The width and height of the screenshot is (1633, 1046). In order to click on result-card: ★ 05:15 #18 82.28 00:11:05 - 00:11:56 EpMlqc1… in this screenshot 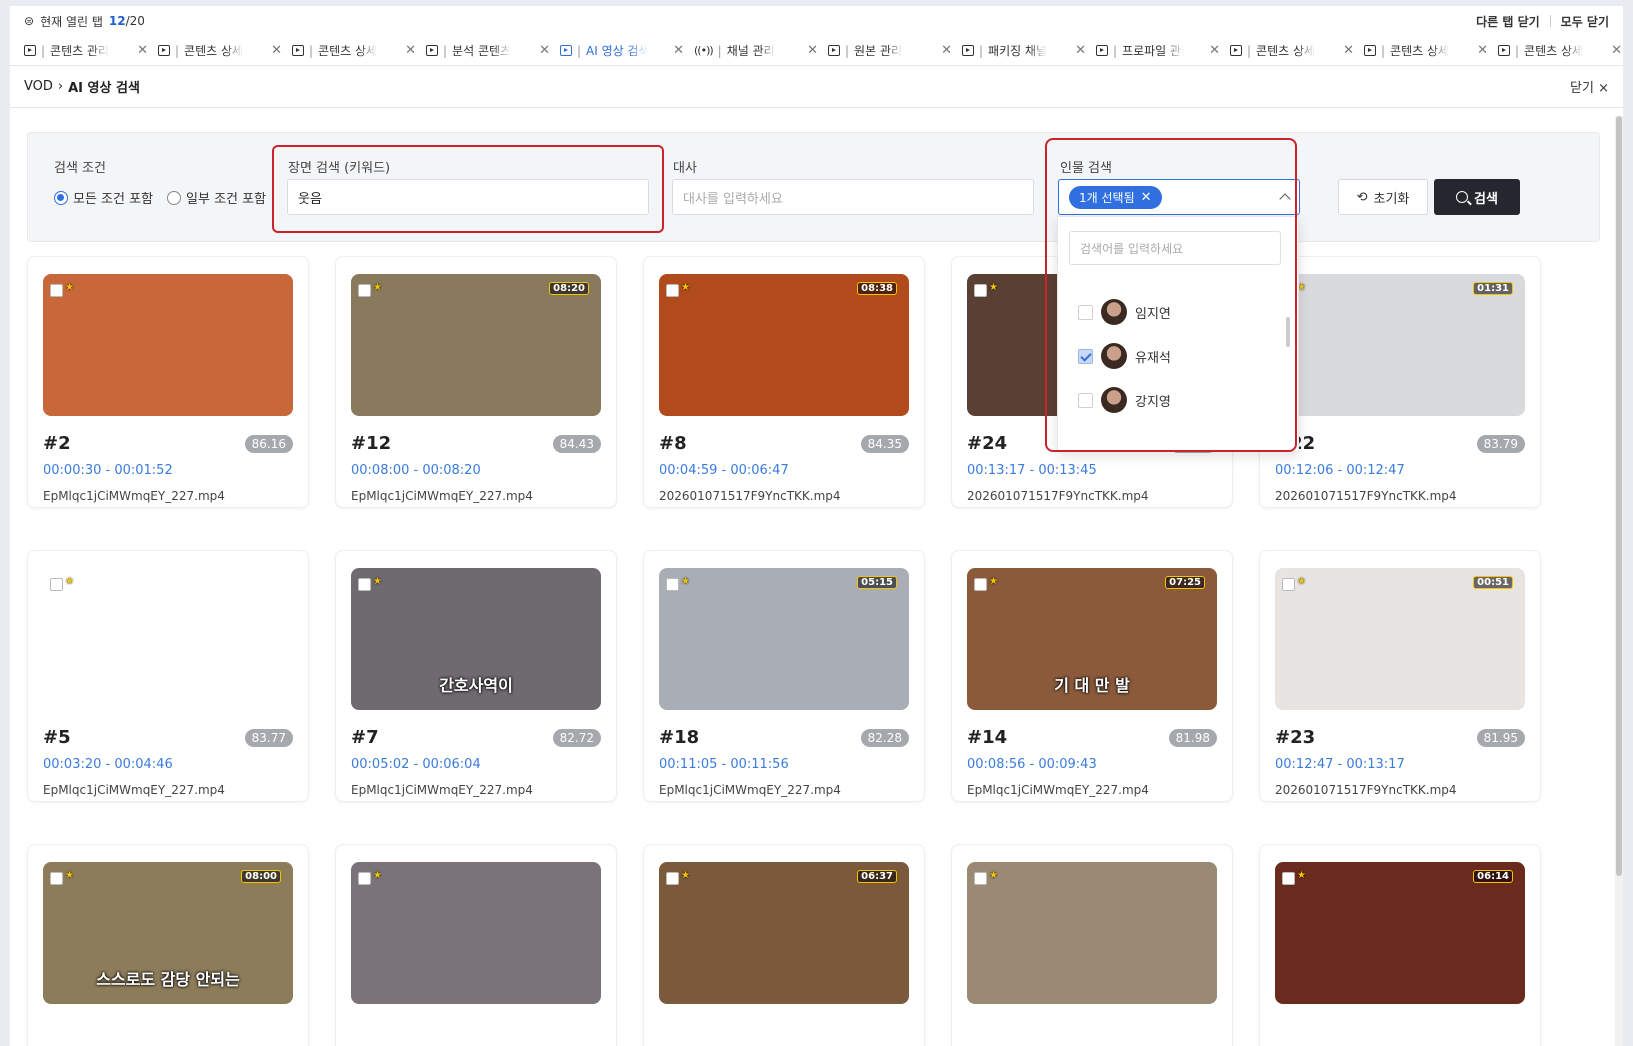, I will do `click(784, 676)`.